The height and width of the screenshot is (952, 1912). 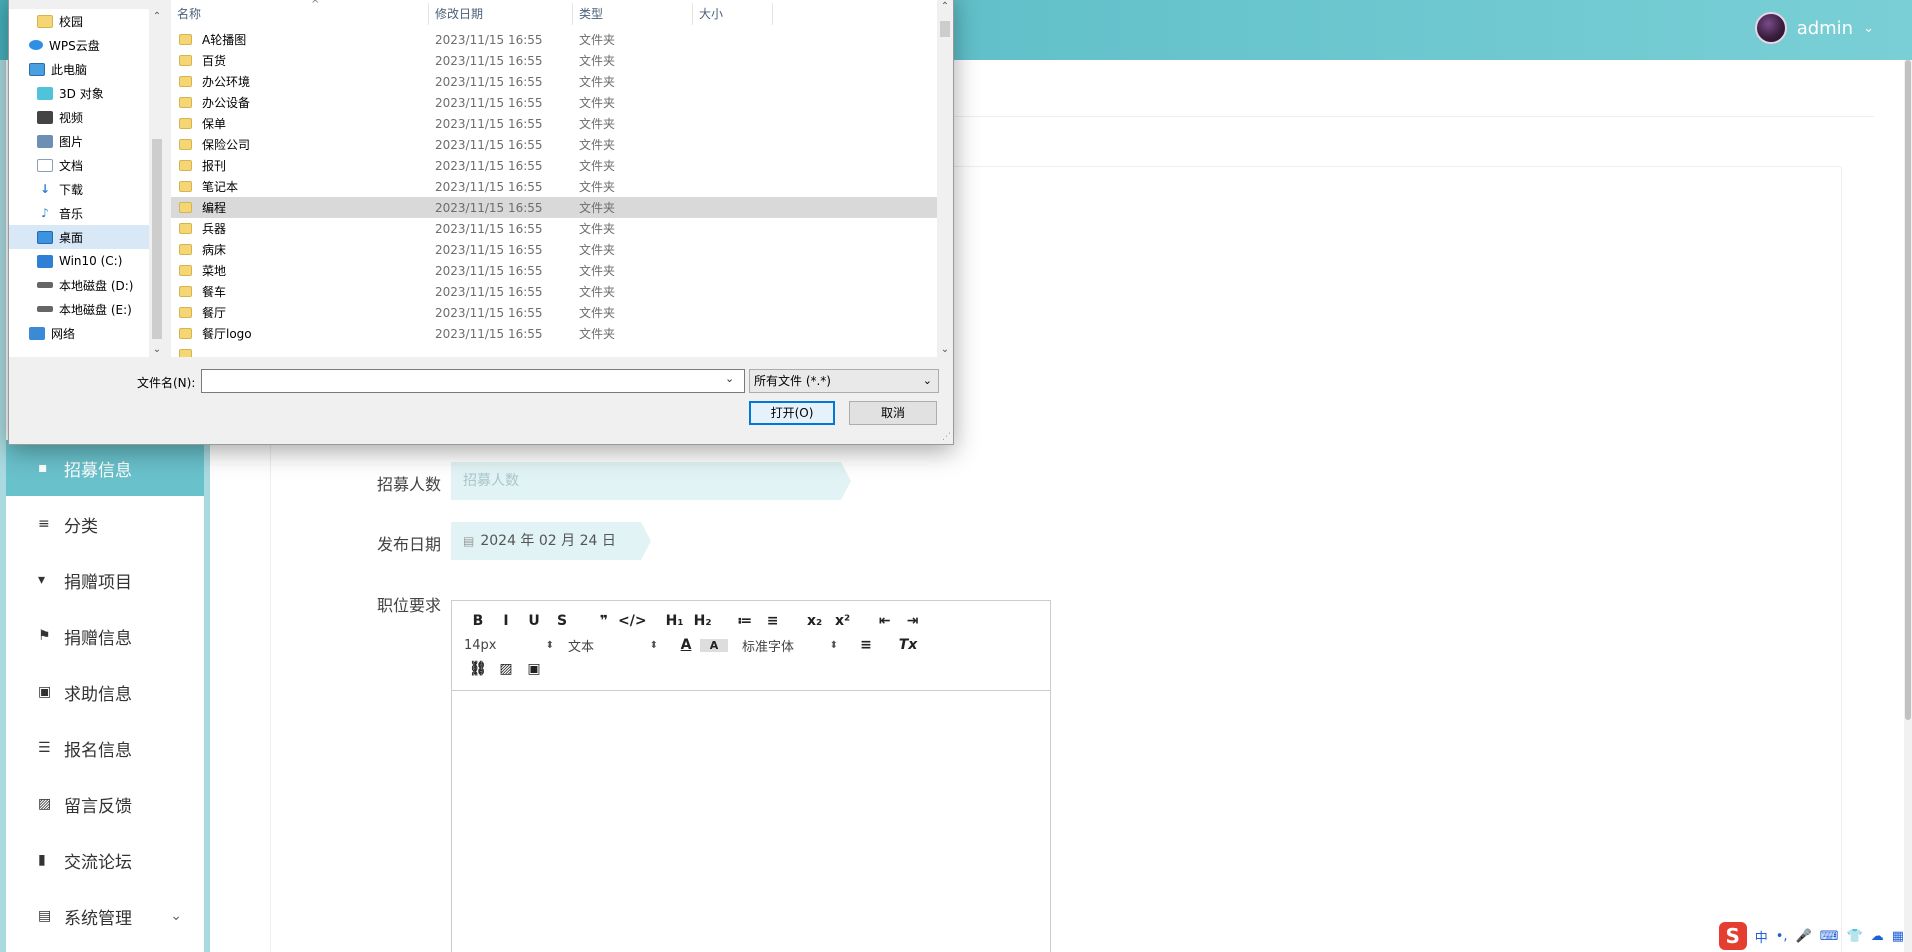 What do you see at coordinates (506, 669) in the screenshot?
I see `image-icon: ▨` at bounding box center [506, 669].